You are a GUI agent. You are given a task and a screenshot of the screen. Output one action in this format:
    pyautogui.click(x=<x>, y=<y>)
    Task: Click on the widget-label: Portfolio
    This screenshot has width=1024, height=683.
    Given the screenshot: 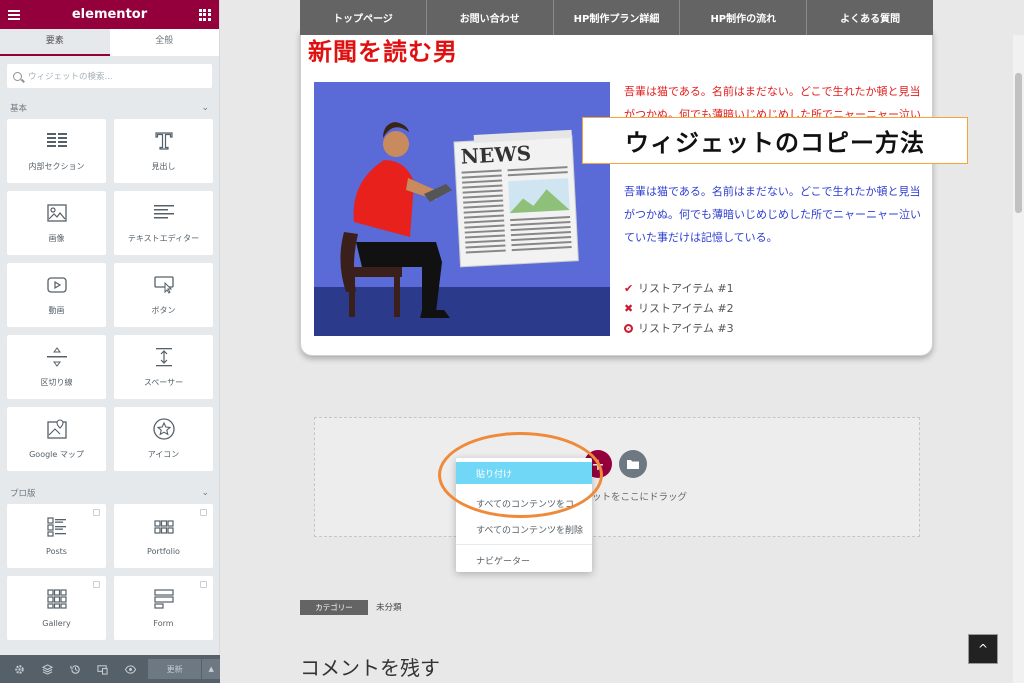 What is the action you would take?
    pyautogui.click(x=163, y=551)
    